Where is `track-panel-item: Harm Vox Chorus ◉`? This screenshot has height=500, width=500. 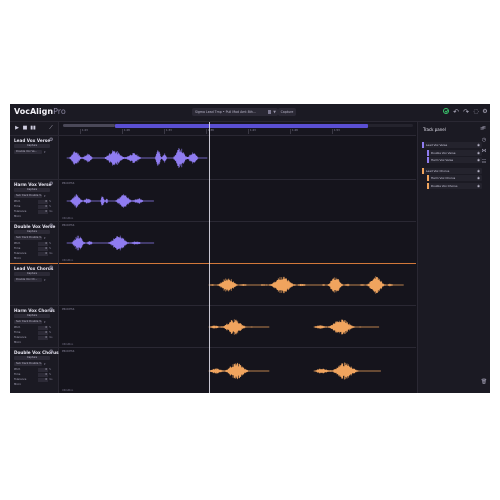 track-panel-item: Harm Vox Chorus ◉ is located at coordinates (454, 178).